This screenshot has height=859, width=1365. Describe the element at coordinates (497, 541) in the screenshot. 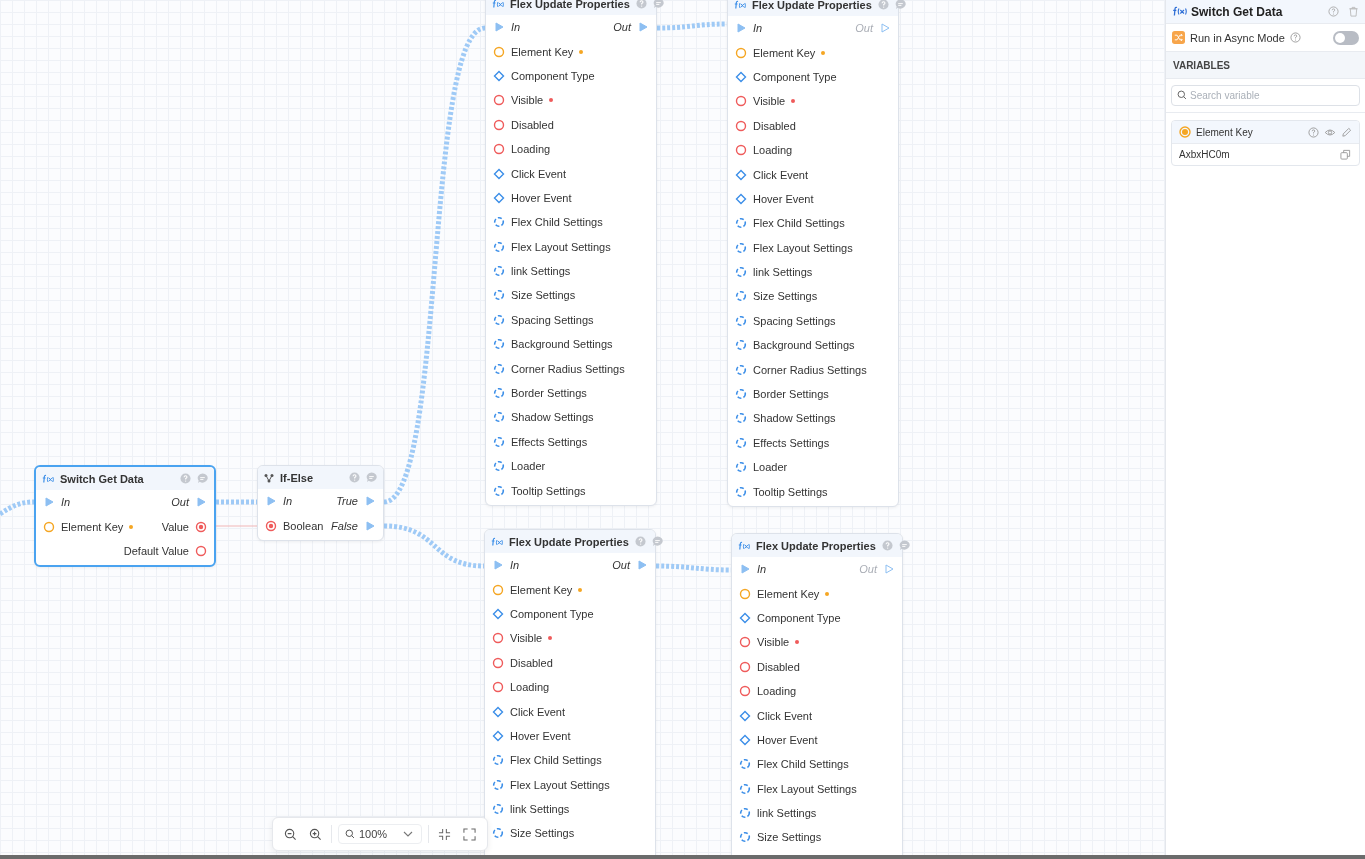

I see `function-icon` at that location.